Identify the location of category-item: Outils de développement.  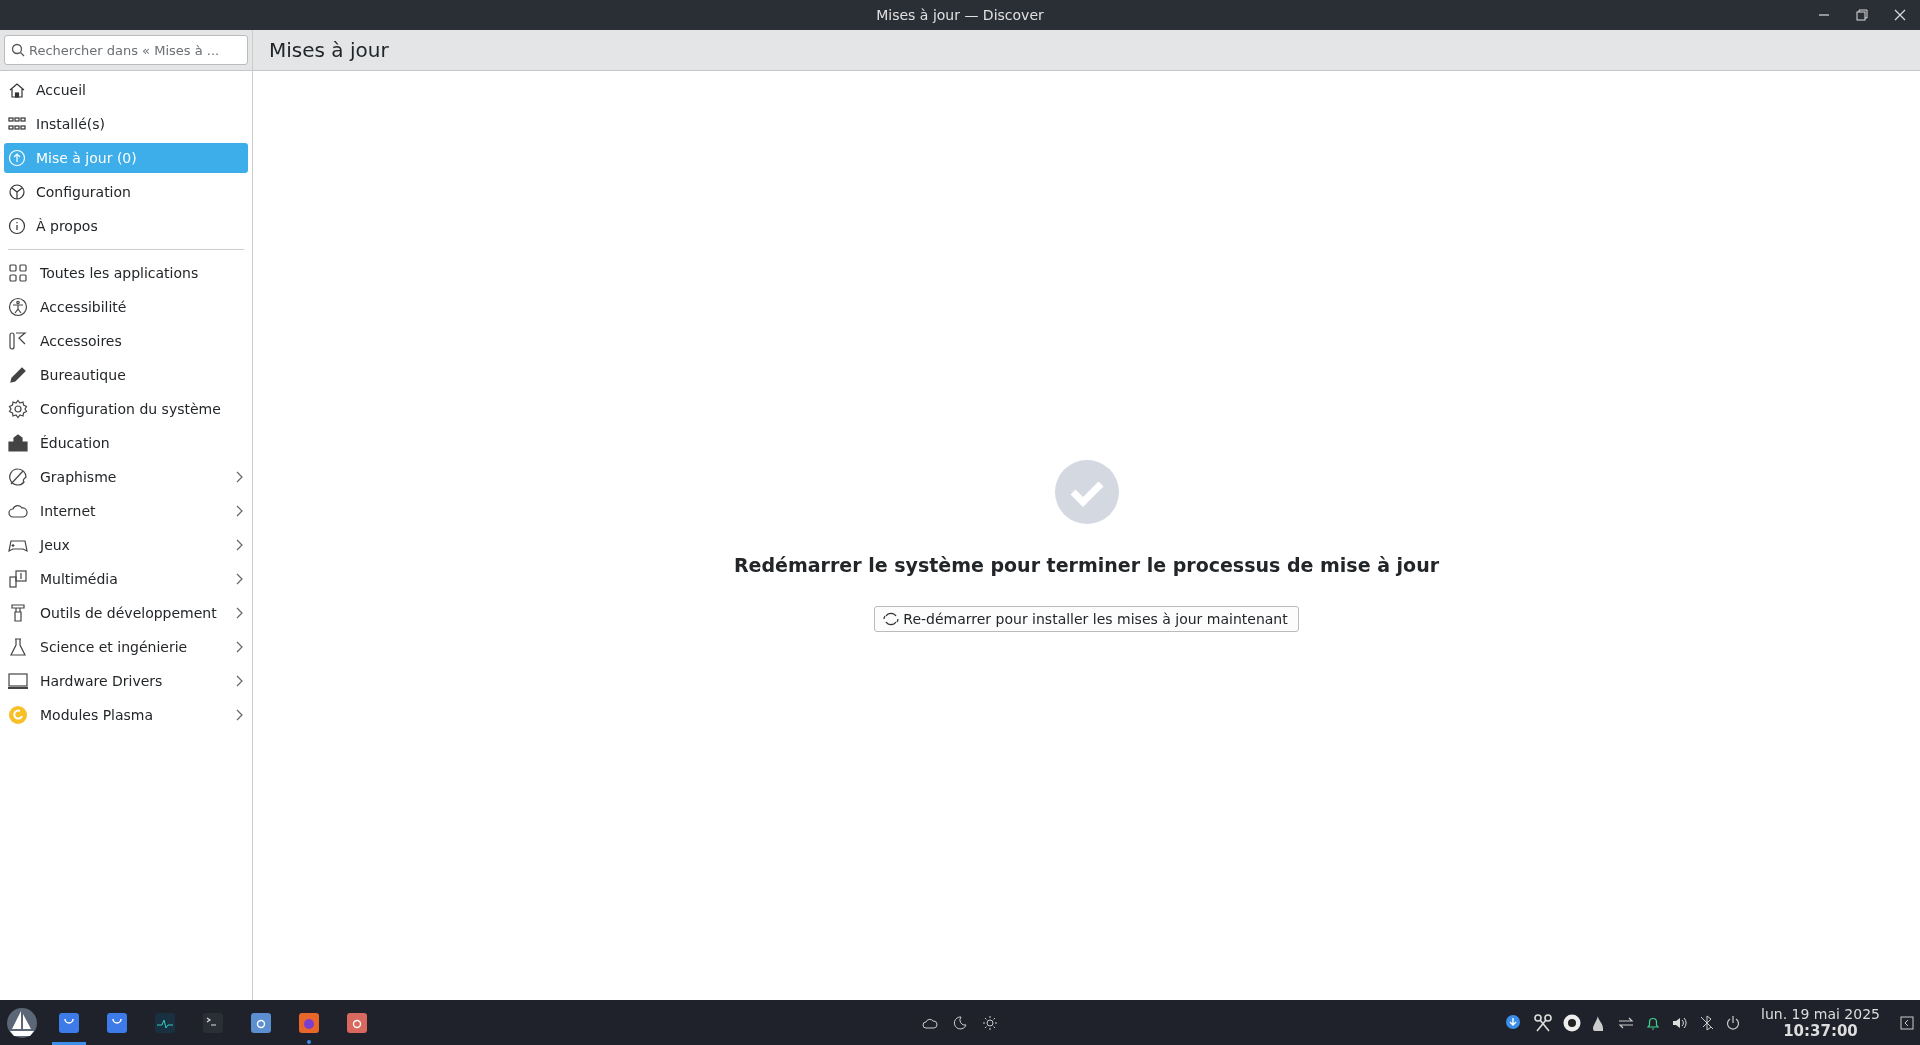
(126, 613).